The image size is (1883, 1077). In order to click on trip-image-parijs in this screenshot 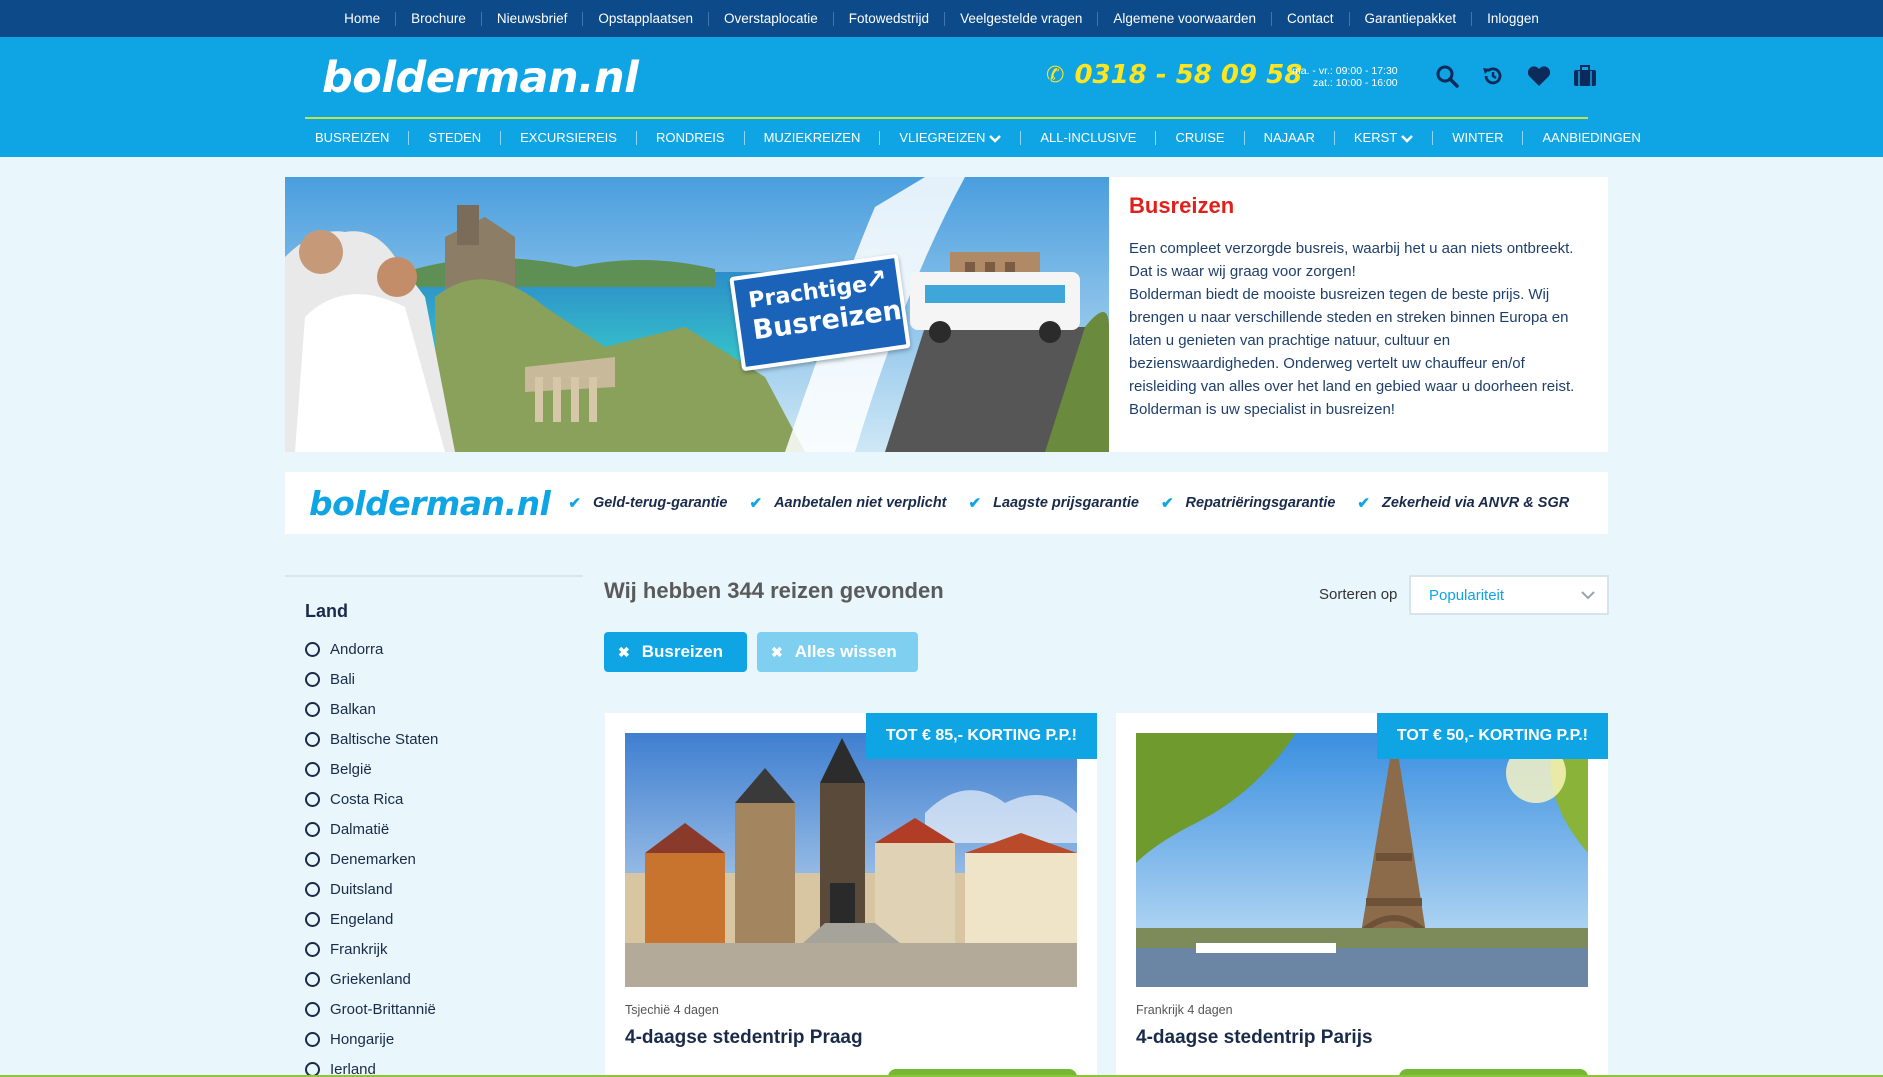, I will do `click(1362, 860)`.